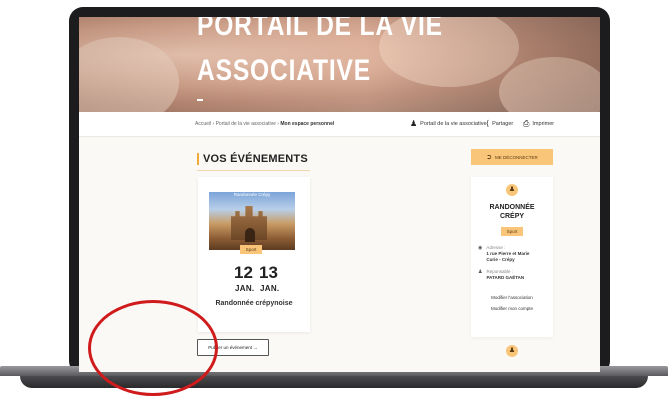 The width and height of the screenshot is (668, 396). Describe the element at coordinates (251, 249) in the screenshot. I see `event-category-badge: Sport` at that location.